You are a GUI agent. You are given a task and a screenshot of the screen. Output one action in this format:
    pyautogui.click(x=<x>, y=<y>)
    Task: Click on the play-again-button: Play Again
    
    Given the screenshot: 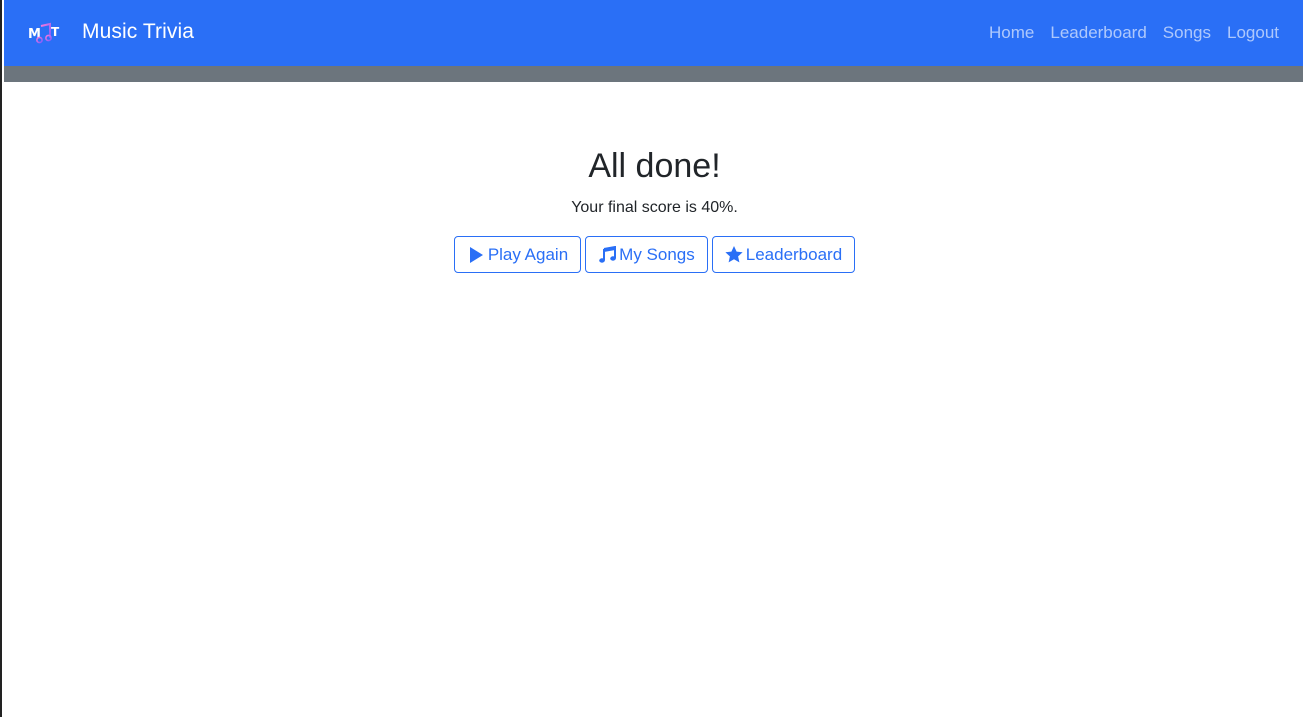 What is the action you would take?
    pyautogui.click(x=517, y=254)
    